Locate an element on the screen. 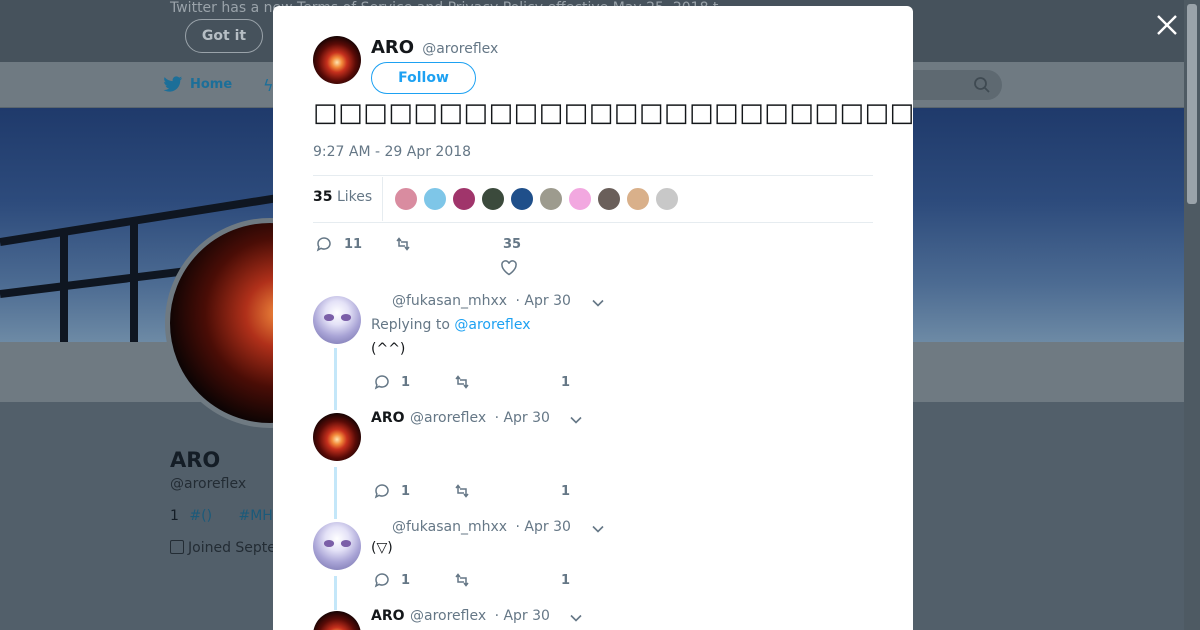  tweet-author: ARO @aroreflex is located at coordinates (434, 47).